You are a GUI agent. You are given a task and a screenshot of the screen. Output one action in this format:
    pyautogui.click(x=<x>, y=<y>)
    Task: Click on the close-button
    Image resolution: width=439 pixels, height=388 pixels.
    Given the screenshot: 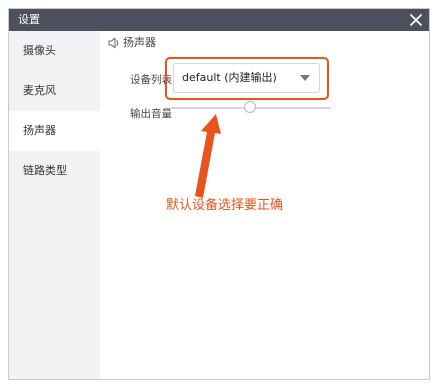 What is the action you would take?
    pyautogui.click(x=416, y=20)
    